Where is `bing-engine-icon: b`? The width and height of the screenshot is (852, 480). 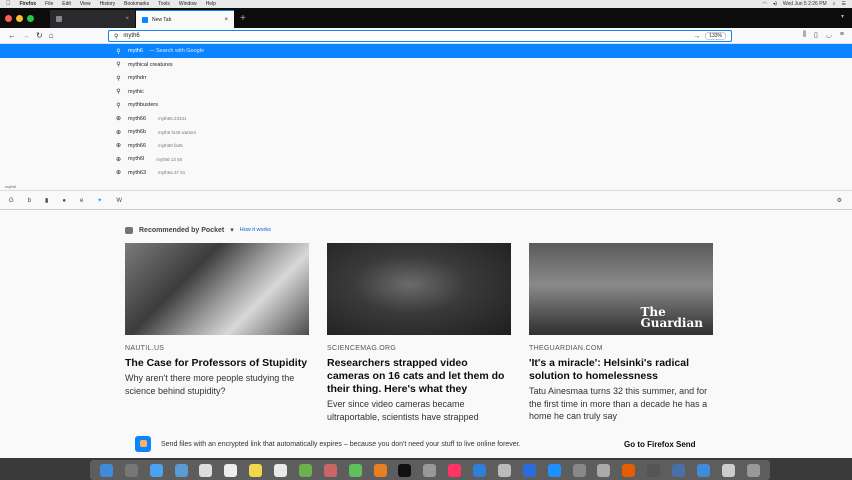 bing-engine-icon: b is located at coordinates (29, 201).